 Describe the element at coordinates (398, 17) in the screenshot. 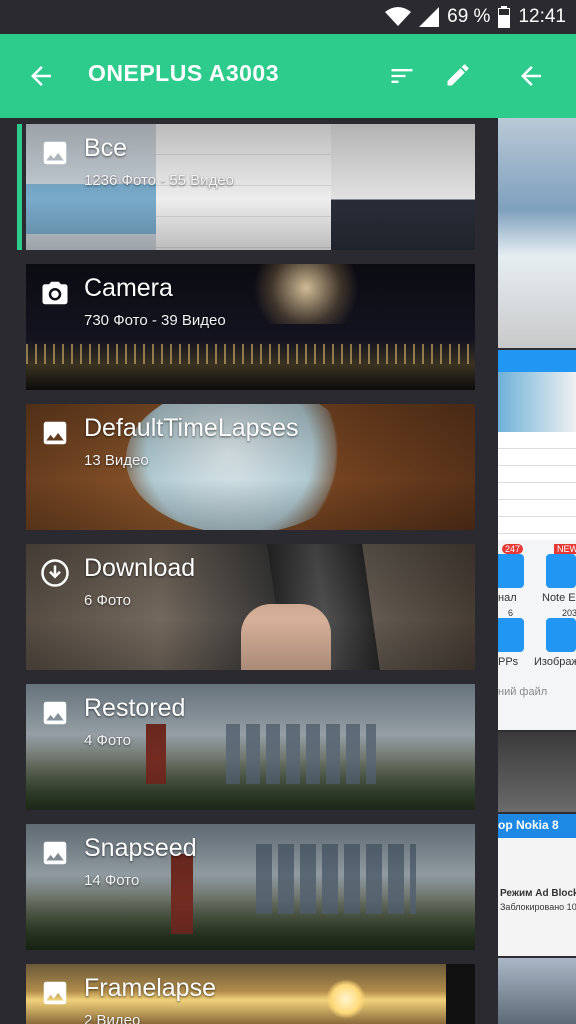

I see `wifi-icon` at that location.